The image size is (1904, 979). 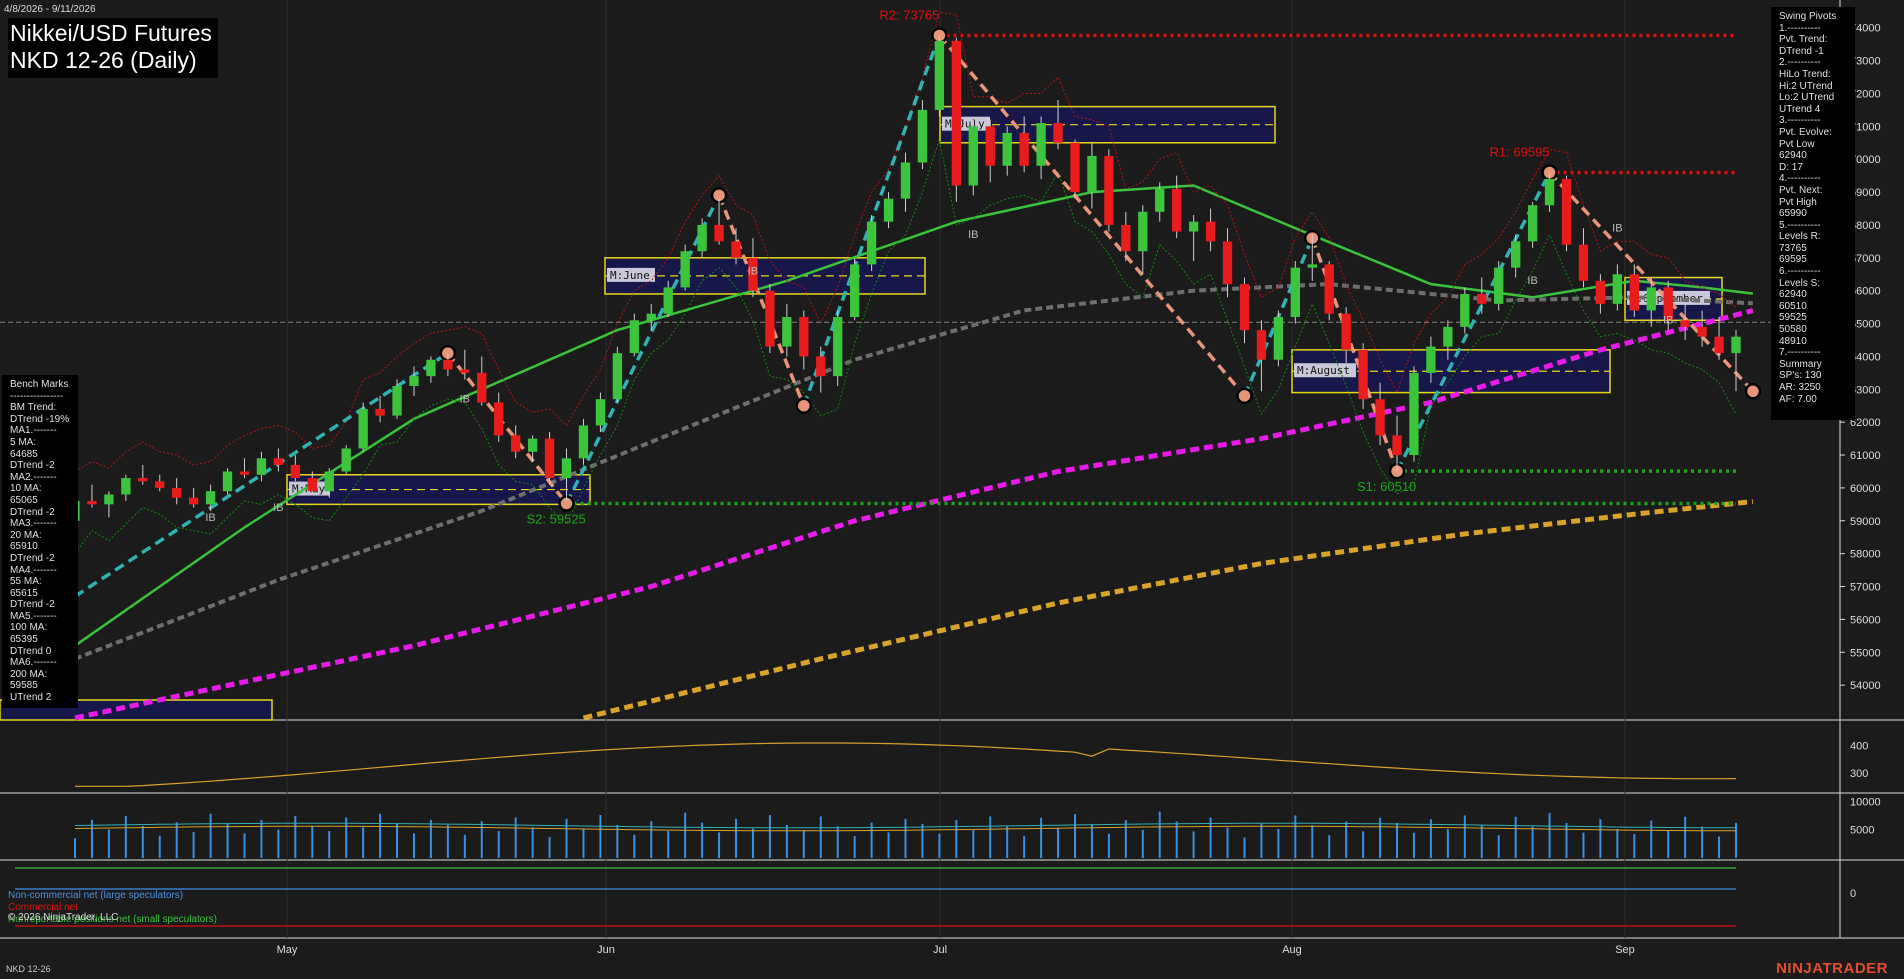 I want to click on bench-marks-line: Bench Marks, so click(x=39, y=384).